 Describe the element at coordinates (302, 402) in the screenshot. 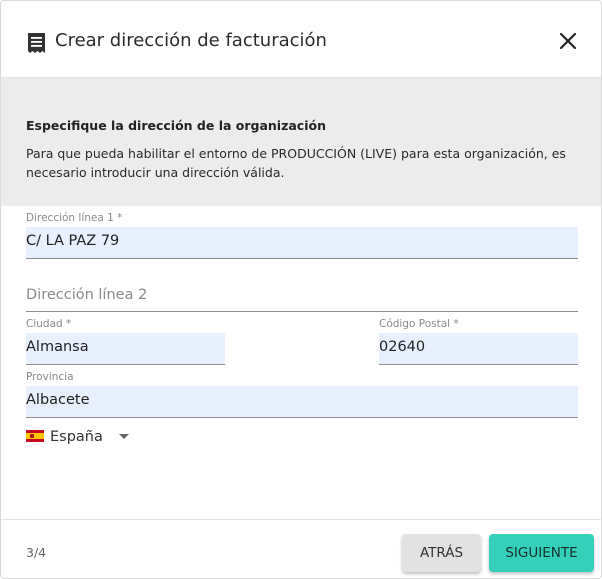

I see `province-input: Albacete` at that location.